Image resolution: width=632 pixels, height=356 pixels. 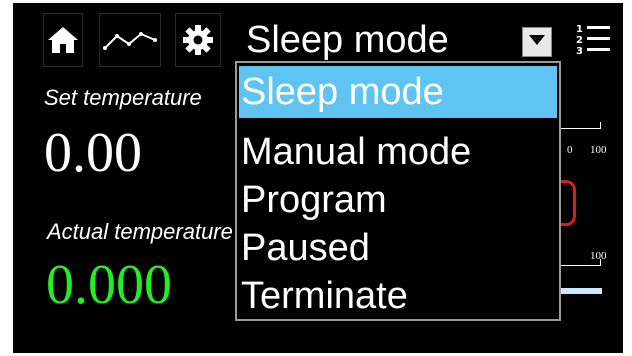 I want to click on gear-icon, so click(x=198, y=40).